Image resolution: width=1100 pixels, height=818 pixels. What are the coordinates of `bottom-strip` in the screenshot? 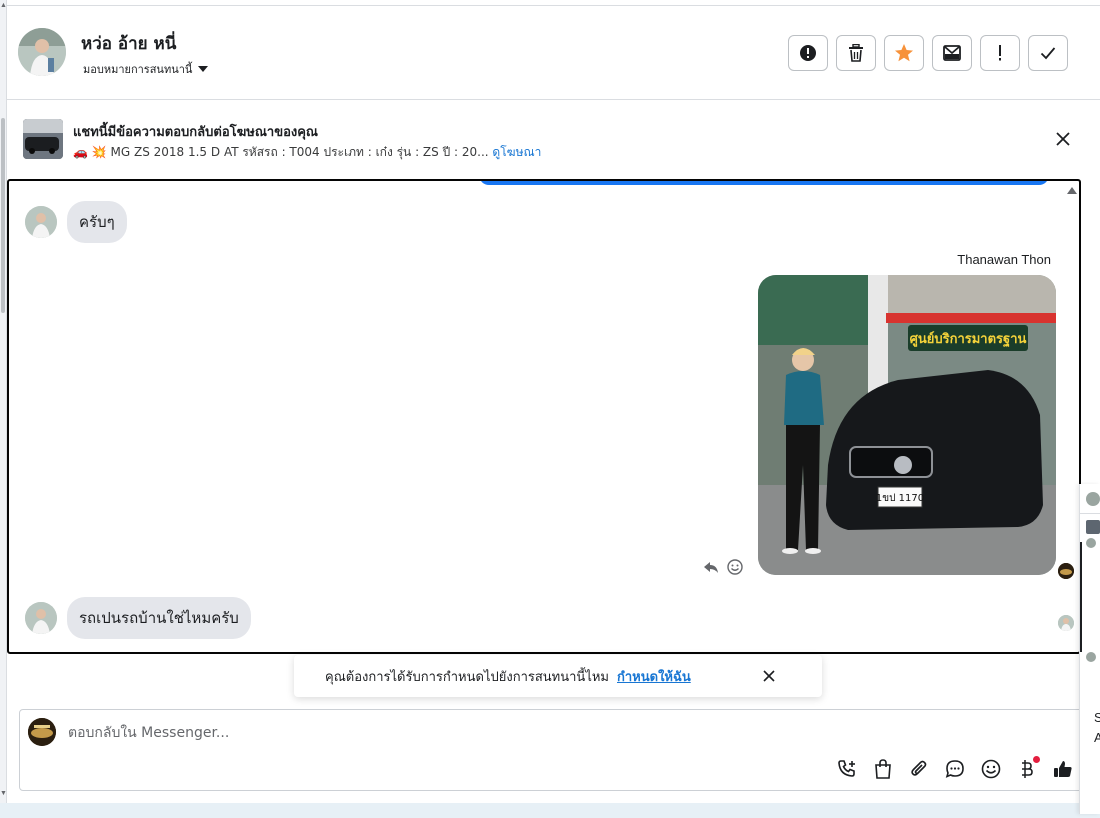 It's located at (550, 810).